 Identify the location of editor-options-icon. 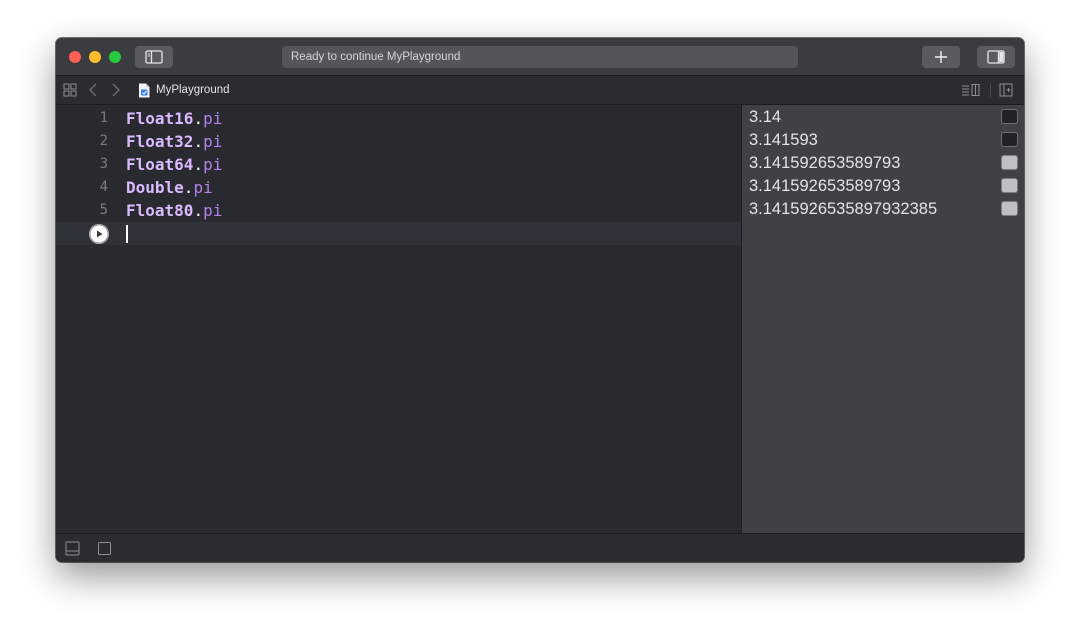
(971, 90).